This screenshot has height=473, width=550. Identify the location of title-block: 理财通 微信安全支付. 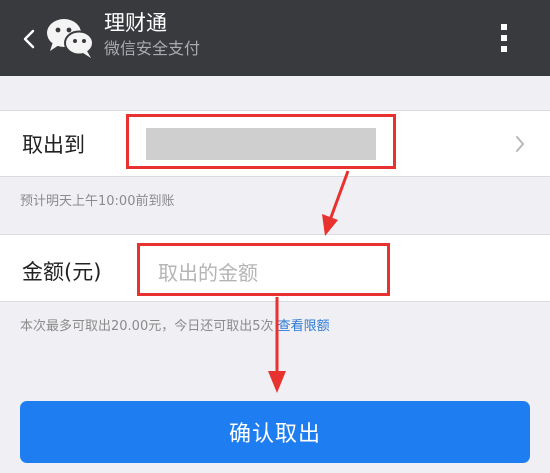
(152, 34).